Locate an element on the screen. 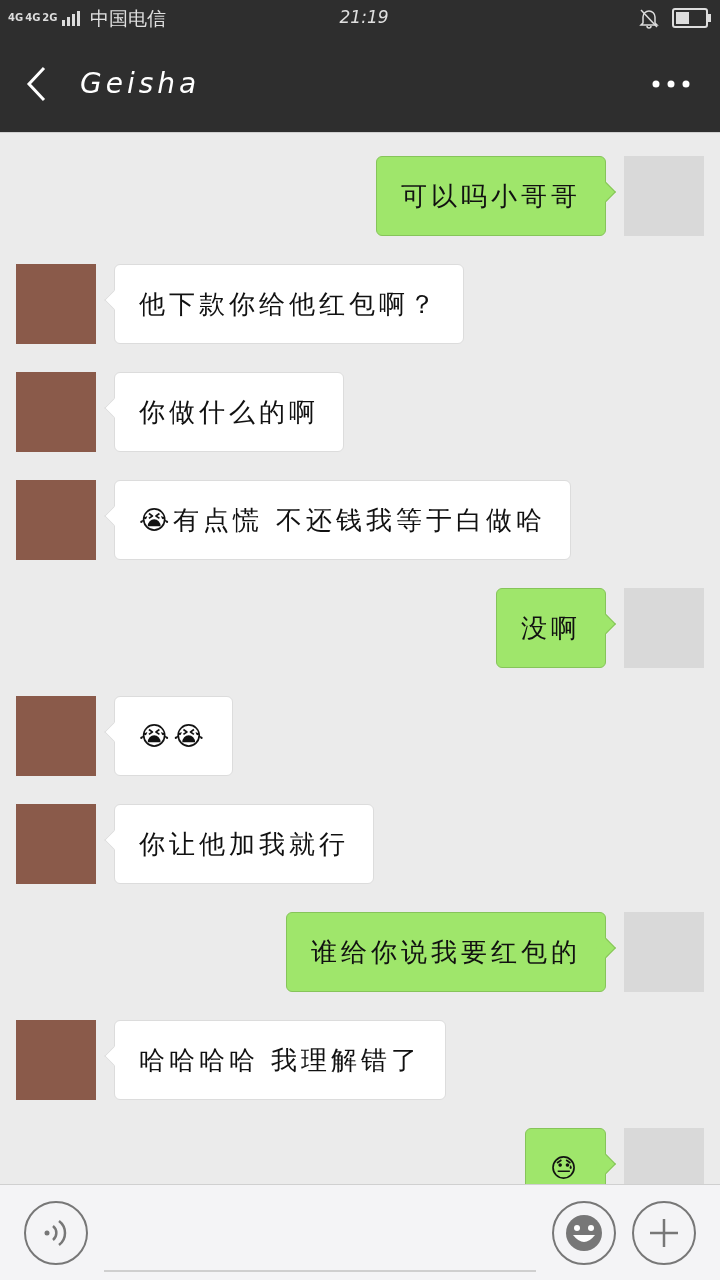  plus-icon is located at coordinates (664, 1232).